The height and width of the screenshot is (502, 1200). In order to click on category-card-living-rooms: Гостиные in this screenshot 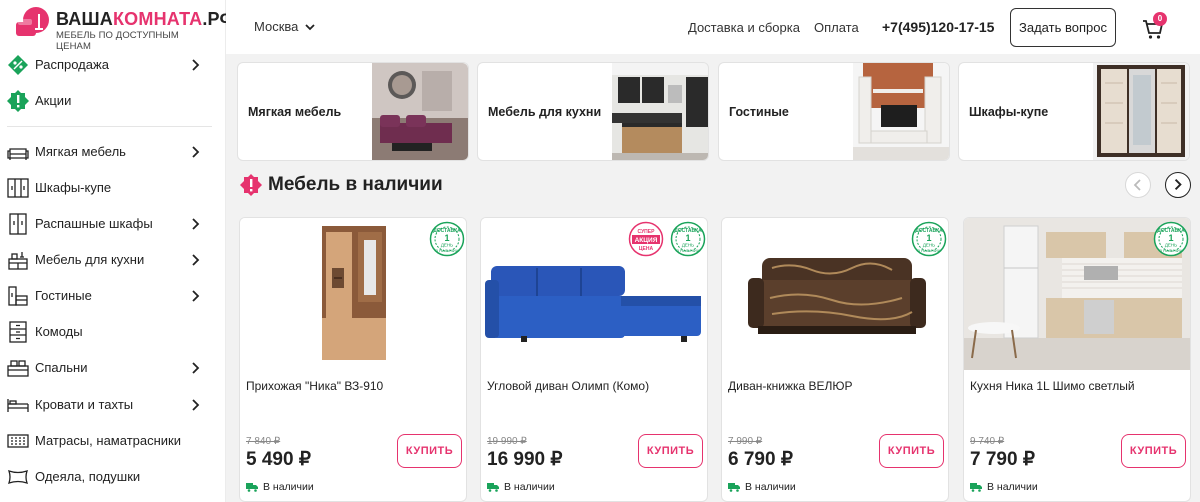, I will do `click(834, 111)`.